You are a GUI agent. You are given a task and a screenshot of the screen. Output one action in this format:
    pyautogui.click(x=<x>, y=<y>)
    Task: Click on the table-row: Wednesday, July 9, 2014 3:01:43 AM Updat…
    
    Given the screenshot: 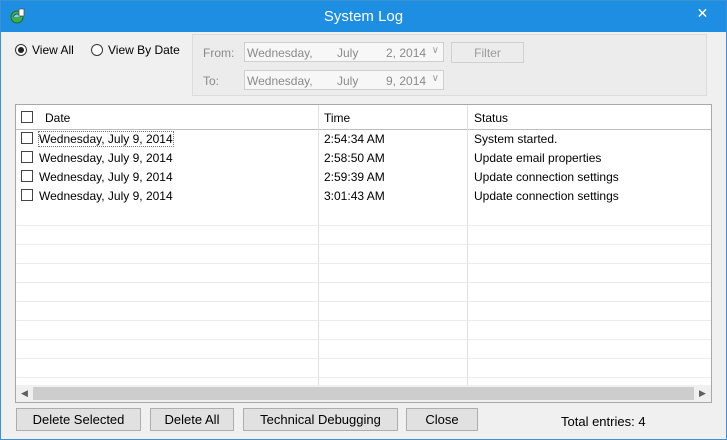 What is the action you would take?
    pyautogui.click(x=363, y=196)
    